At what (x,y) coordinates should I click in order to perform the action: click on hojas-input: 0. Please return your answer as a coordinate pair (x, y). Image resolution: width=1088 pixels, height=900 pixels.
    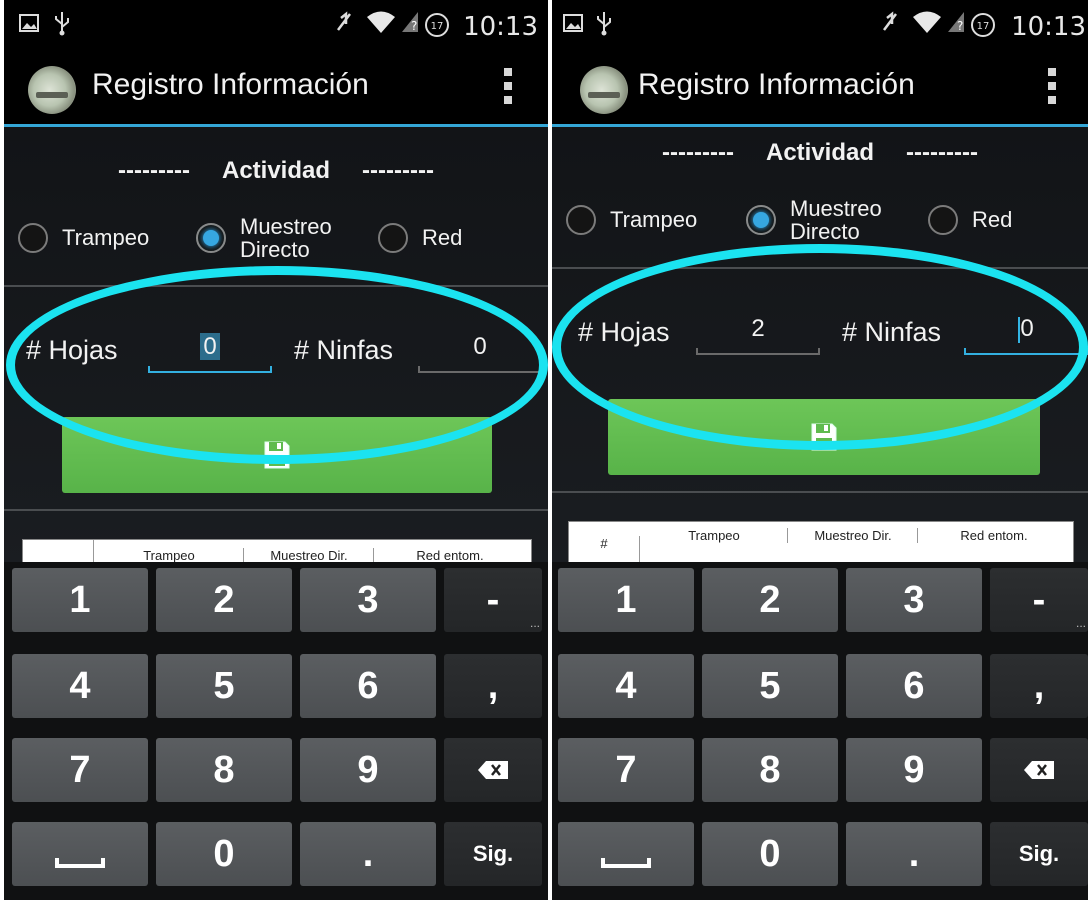
    Looking at the image, I should click on (210, 353).